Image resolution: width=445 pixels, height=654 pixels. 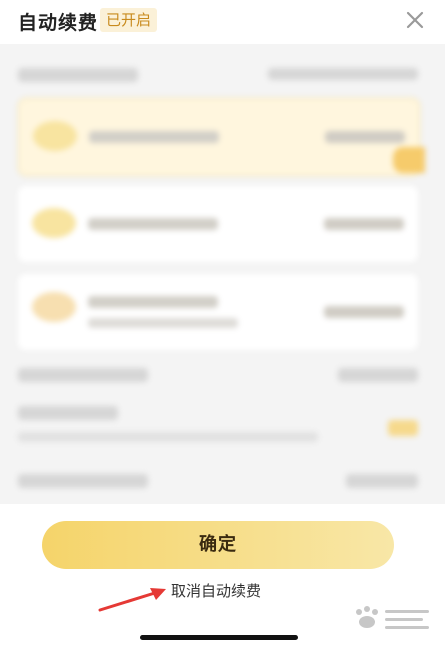 What do you see at coordinates (343, 74) in the screenshot?
I see `blurred-section-link` at bounding box center [343, 74].